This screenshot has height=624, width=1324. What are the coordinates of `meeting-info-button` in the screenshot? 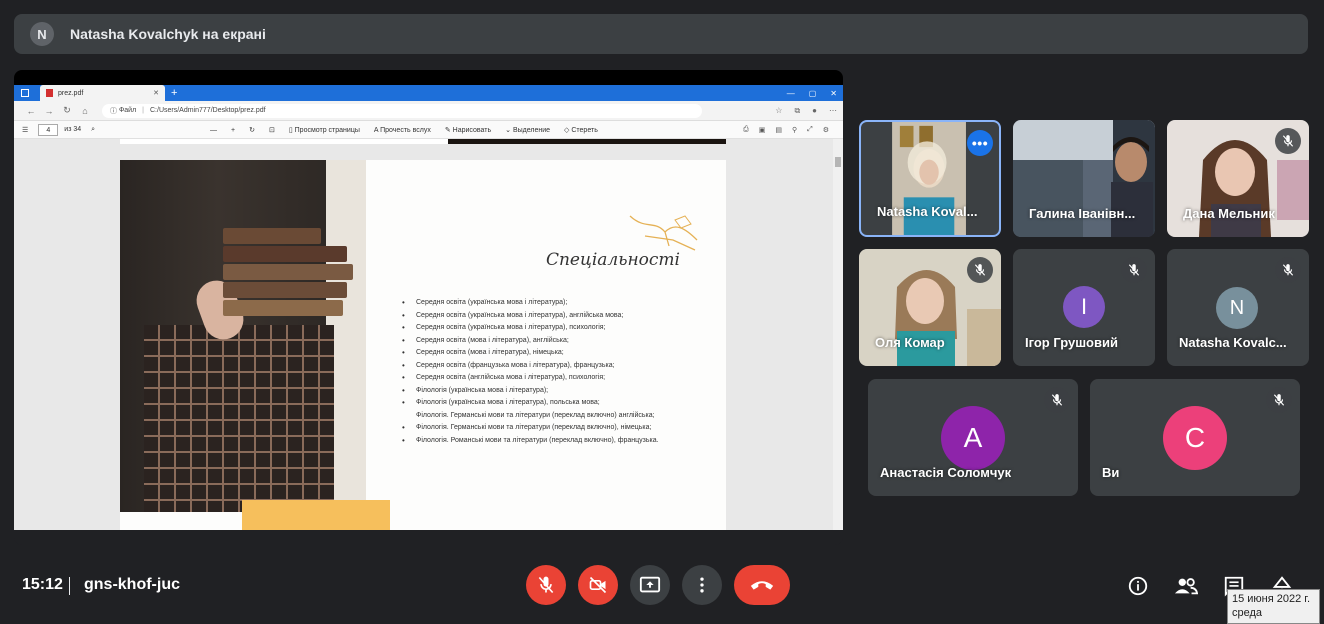 It's located at (1138, 586).